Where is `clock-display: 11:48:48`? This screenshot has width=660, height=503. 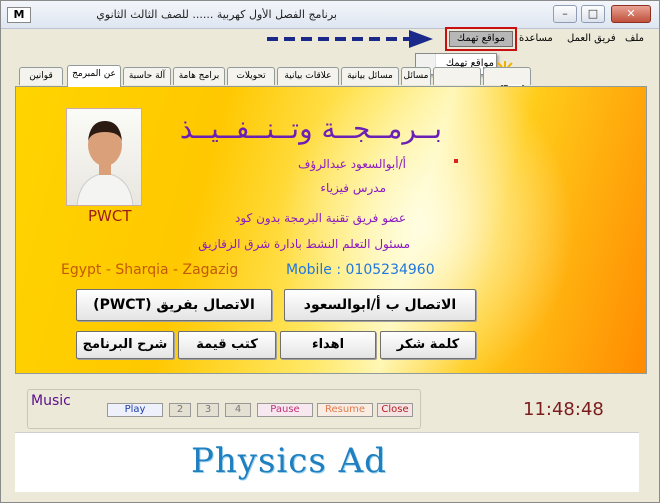
clock-display: 11:48:48 is located at coordinates (563, 409).